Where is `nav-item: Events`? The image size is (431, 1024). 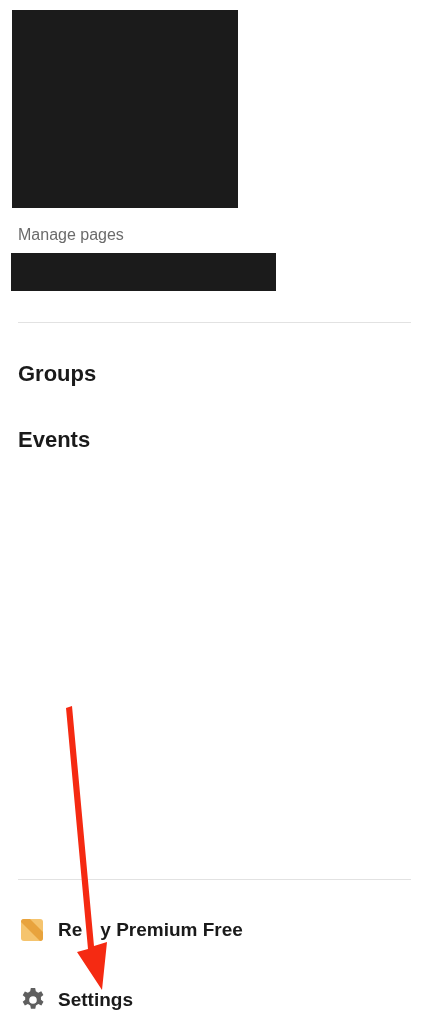
nav-item: Events is located at coordinates (54, 440).